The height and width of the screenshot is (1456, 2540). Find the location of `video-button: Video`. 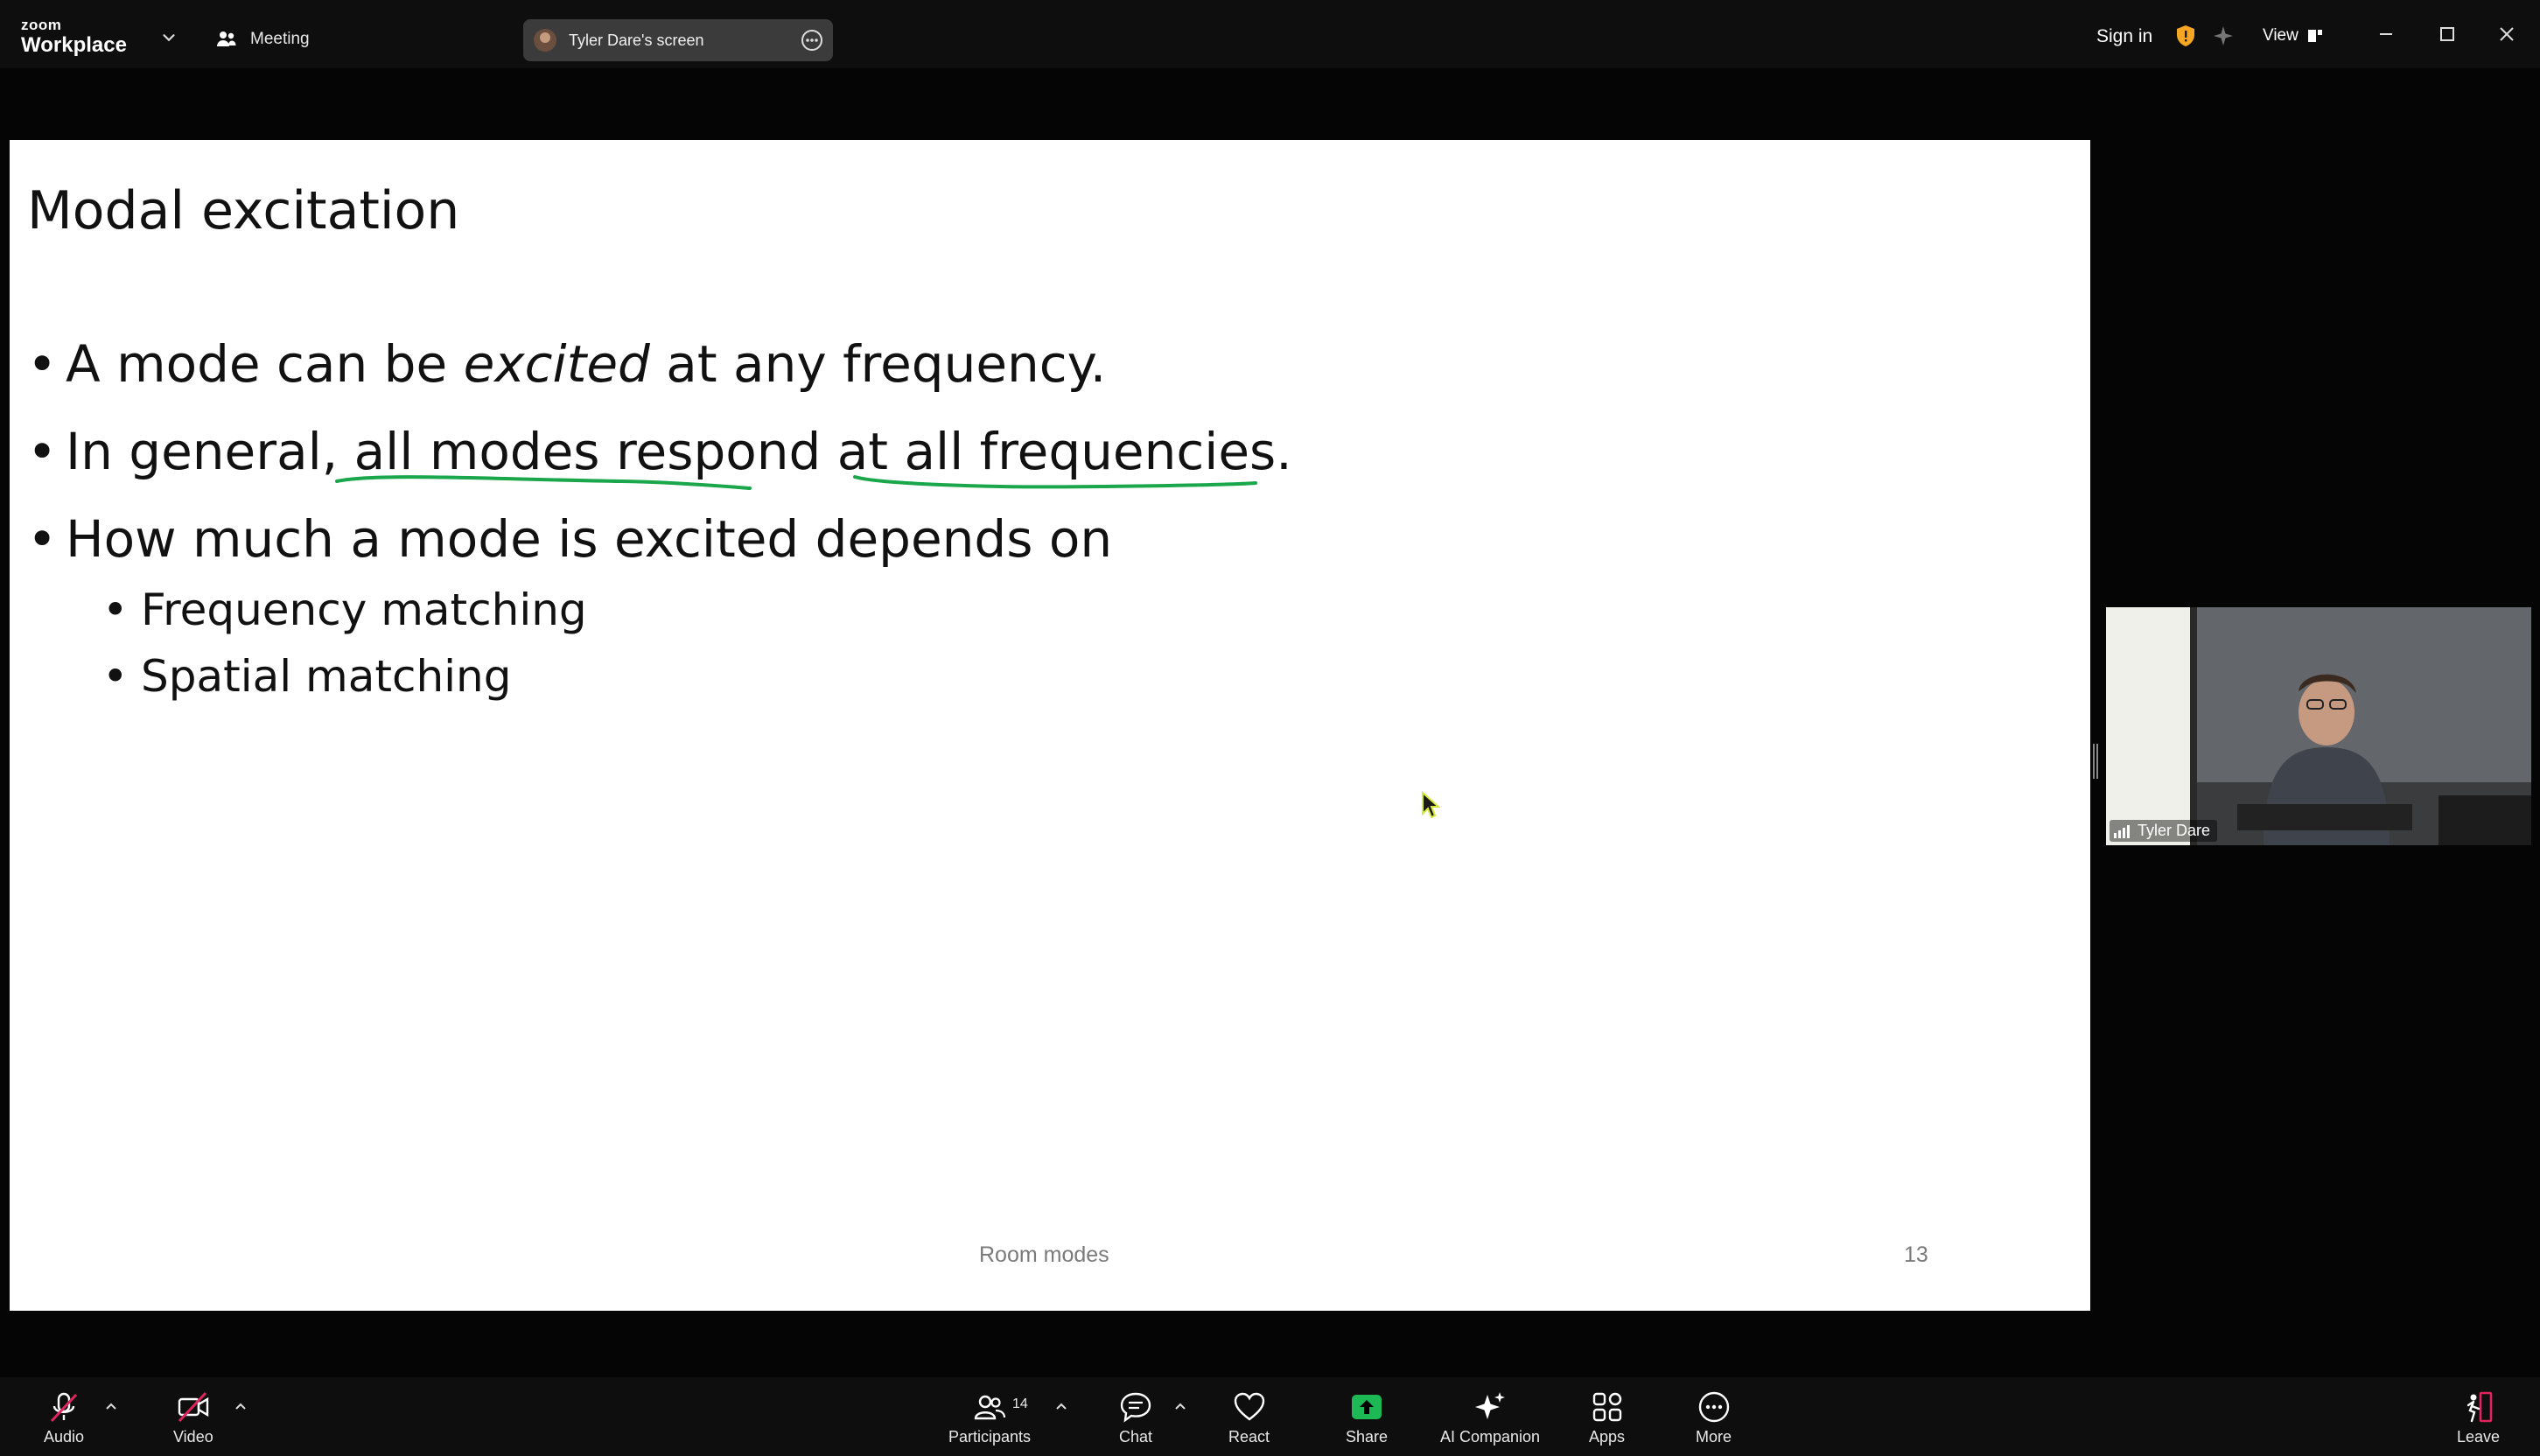

video-button: Video is located at coordinates (193, 1418).